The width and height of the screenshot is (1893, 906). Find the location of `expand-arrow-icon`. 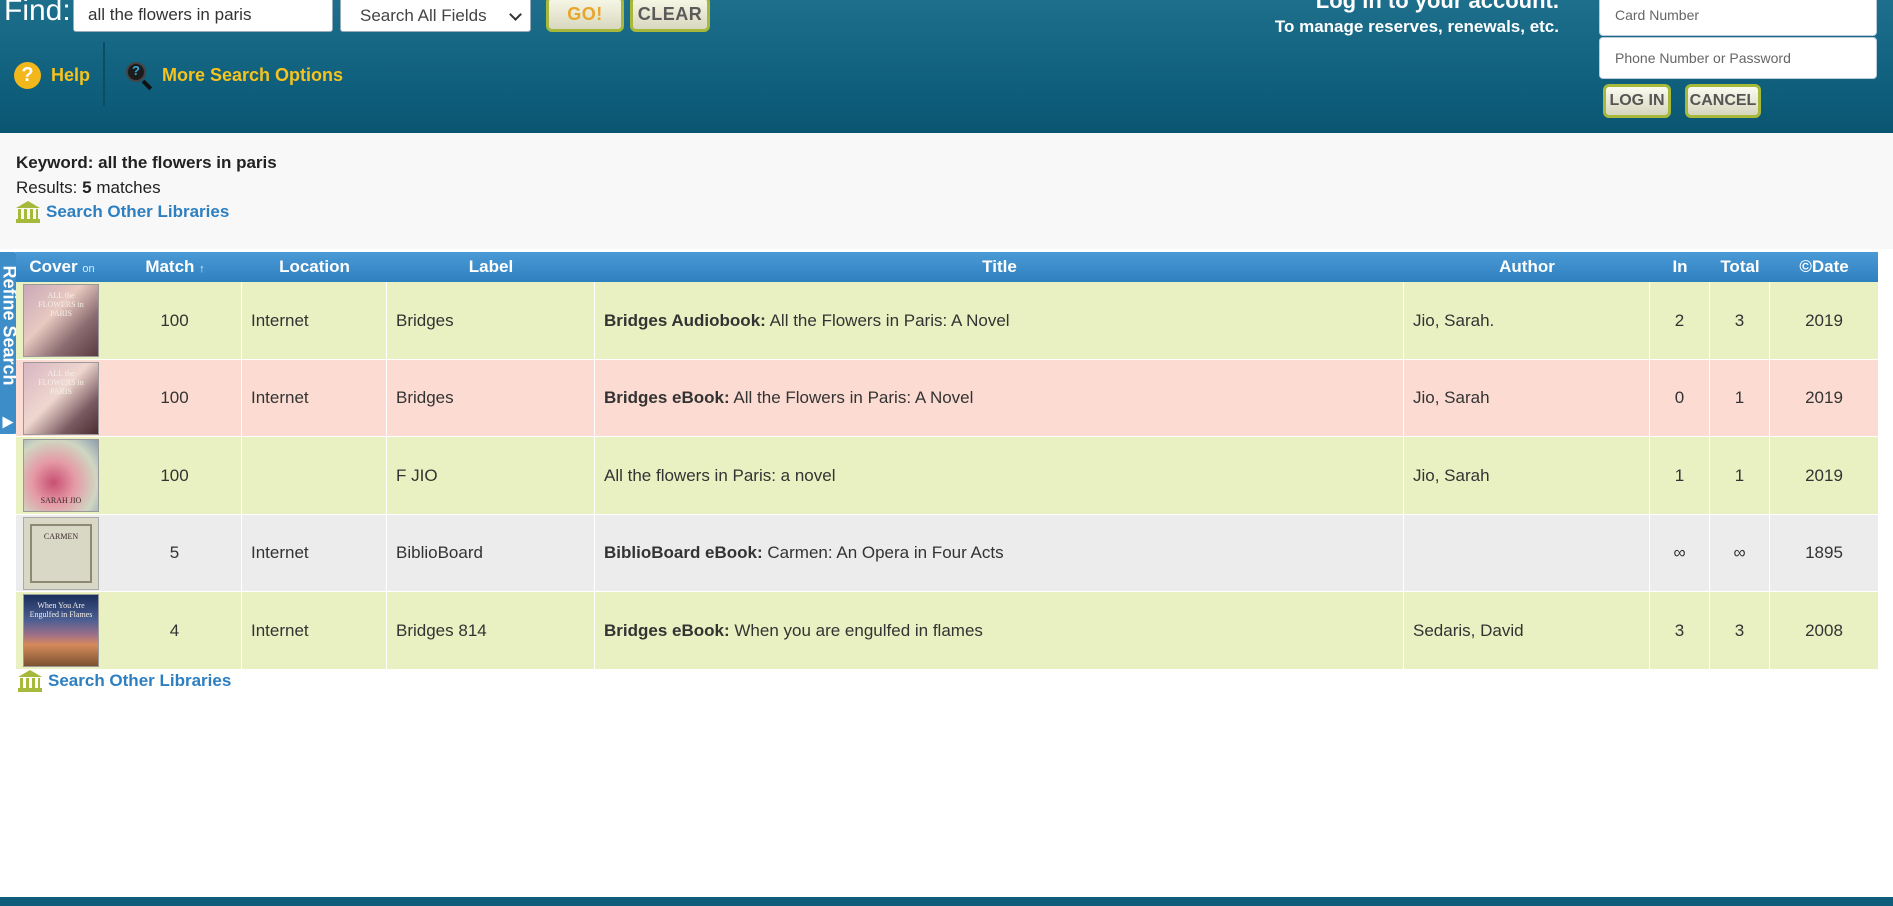

expand-arrow-icon is located at coordinates (8, 422).